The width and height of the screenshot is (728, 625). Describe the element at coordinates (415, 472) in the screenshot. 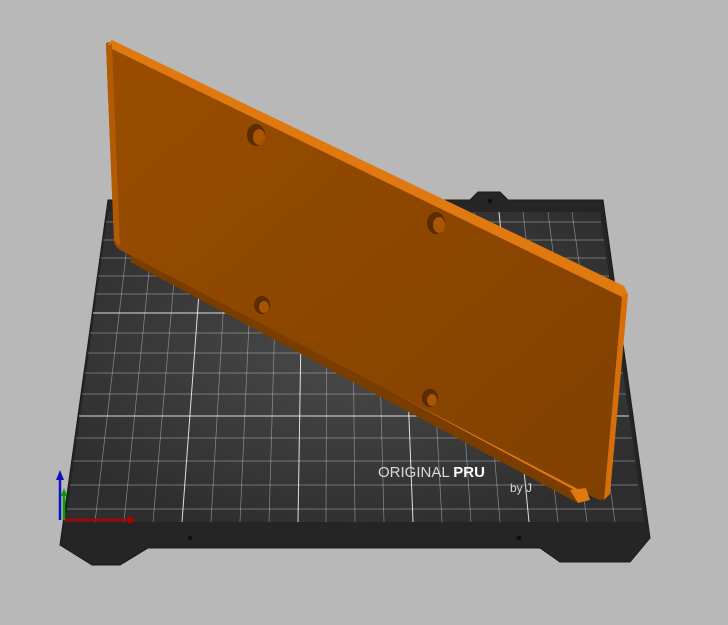

I see `bed-brand-regular: ORIGINAL` at that location.